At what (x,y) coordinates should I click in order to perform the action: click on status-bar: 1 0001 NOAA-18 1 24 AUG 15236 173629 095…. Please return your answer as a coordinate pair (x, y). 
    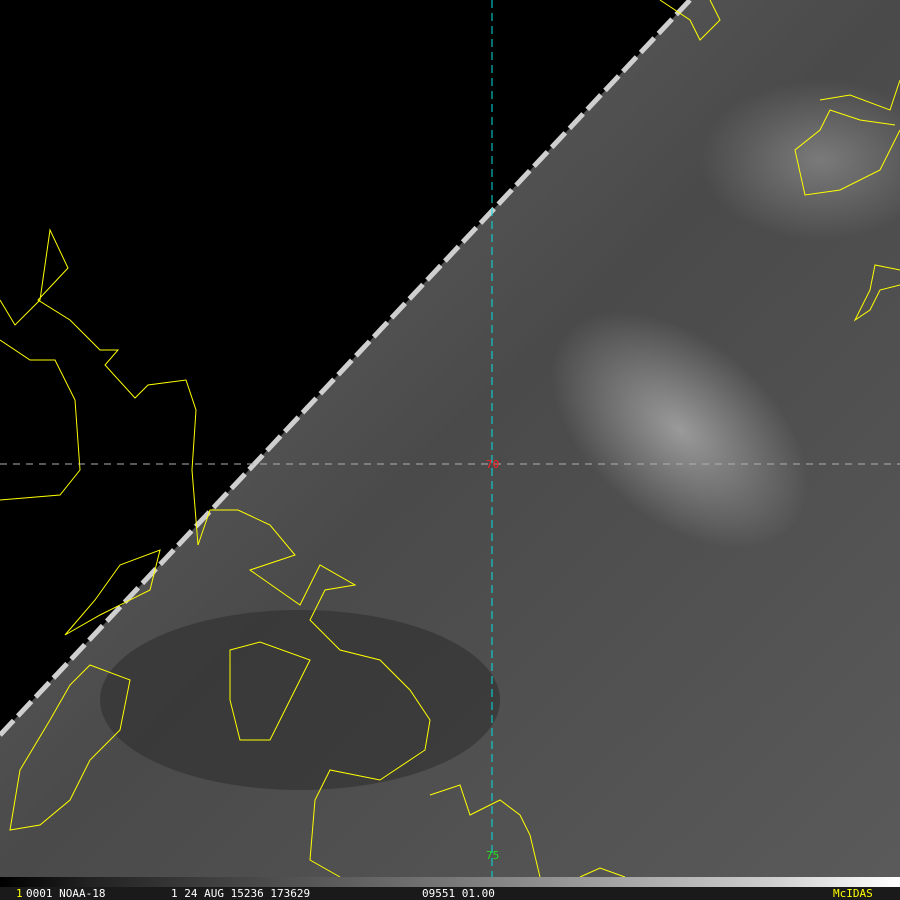
    Looking at the image, I should click on (450, 893).